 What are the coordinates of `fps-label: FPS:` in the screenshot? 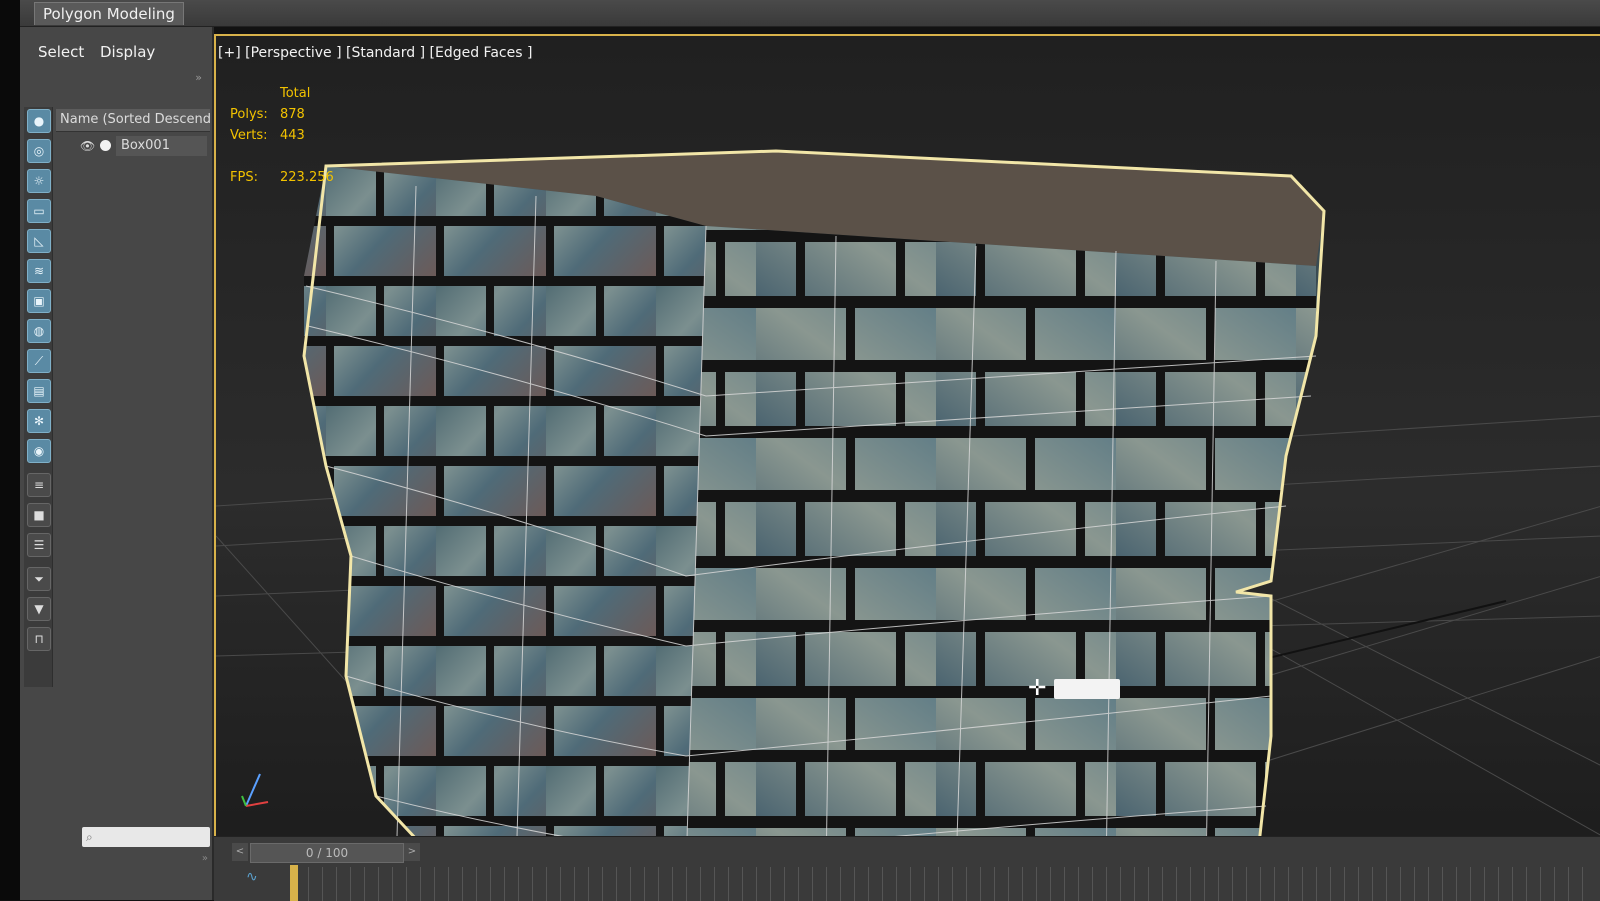 It's located at (244, 177).